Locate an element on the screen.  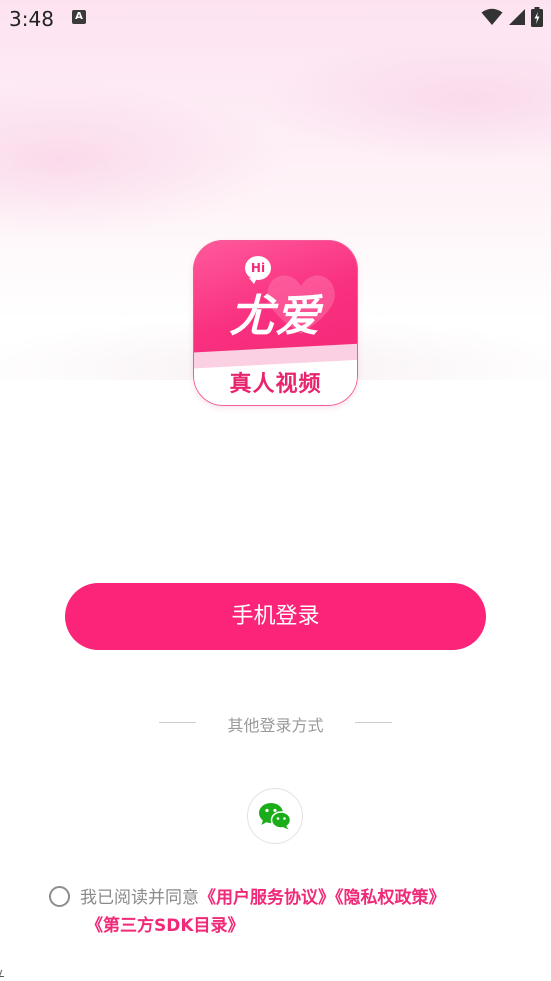
agreement-prefix: 我已阅读并同意 is located at coordinates (139, 898).